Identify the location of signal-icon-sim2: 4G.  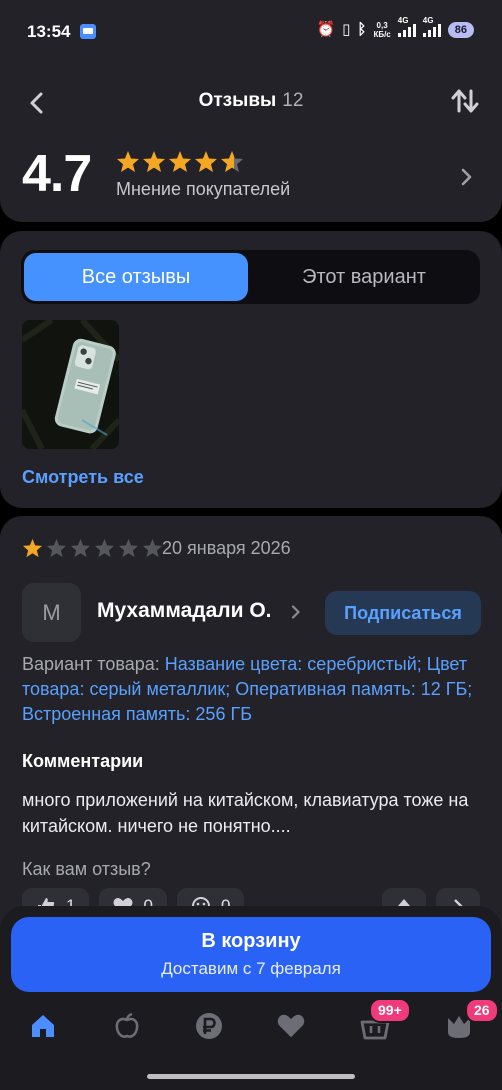
(431, 26).